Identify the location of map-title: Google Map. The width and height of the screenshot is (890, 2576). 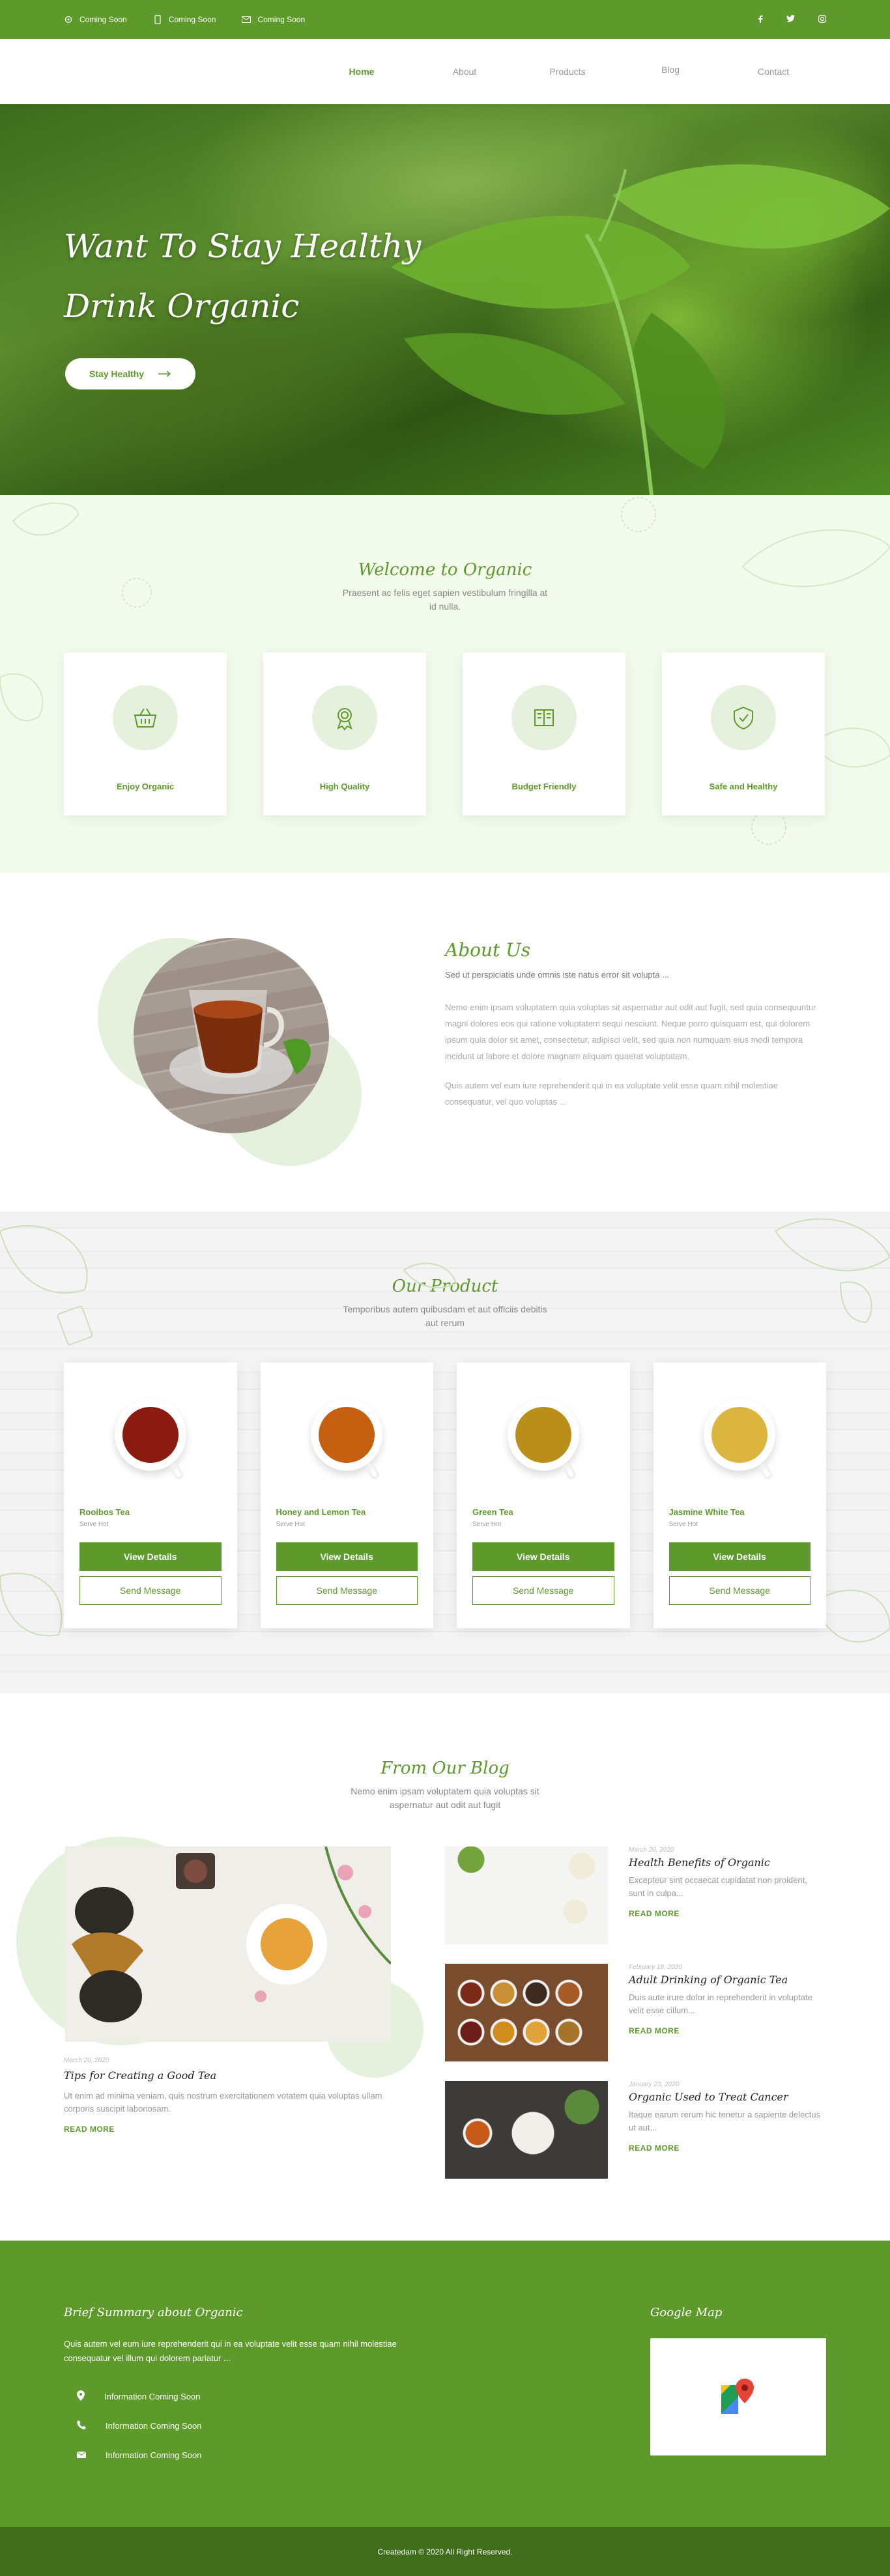
(686, 2312).